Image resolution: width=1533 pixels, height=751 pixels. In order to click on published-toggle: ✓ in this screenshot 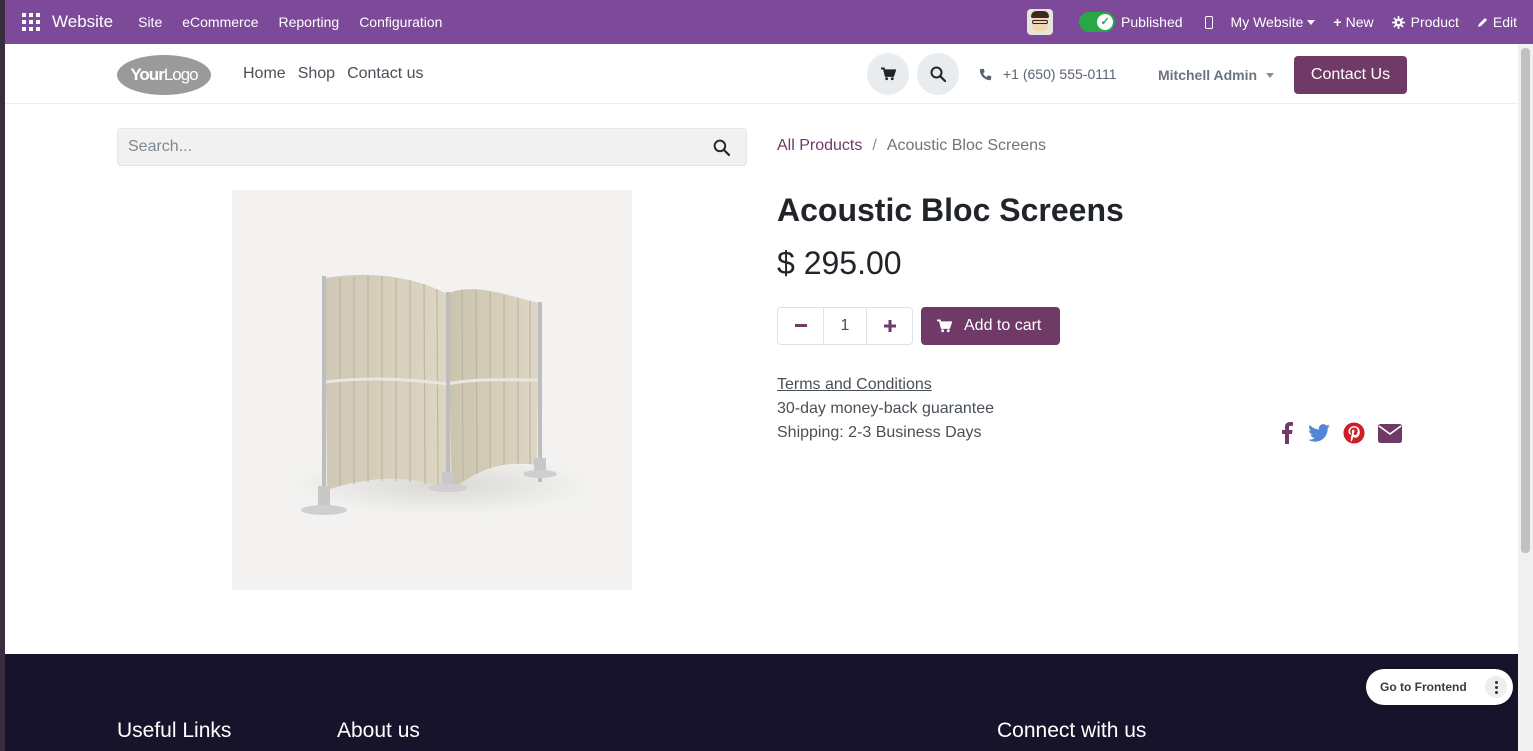, I will do `click(1097, 22)`.